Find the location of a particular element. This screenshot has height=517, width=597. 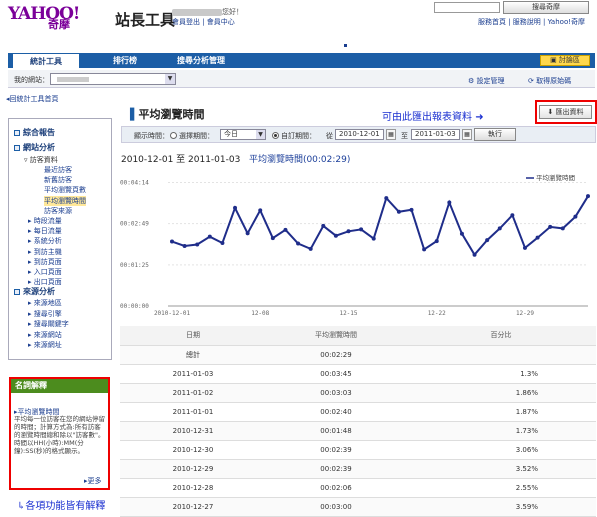

back-link: ◂回統計工具首頁 is located at coordinates (32, 99).